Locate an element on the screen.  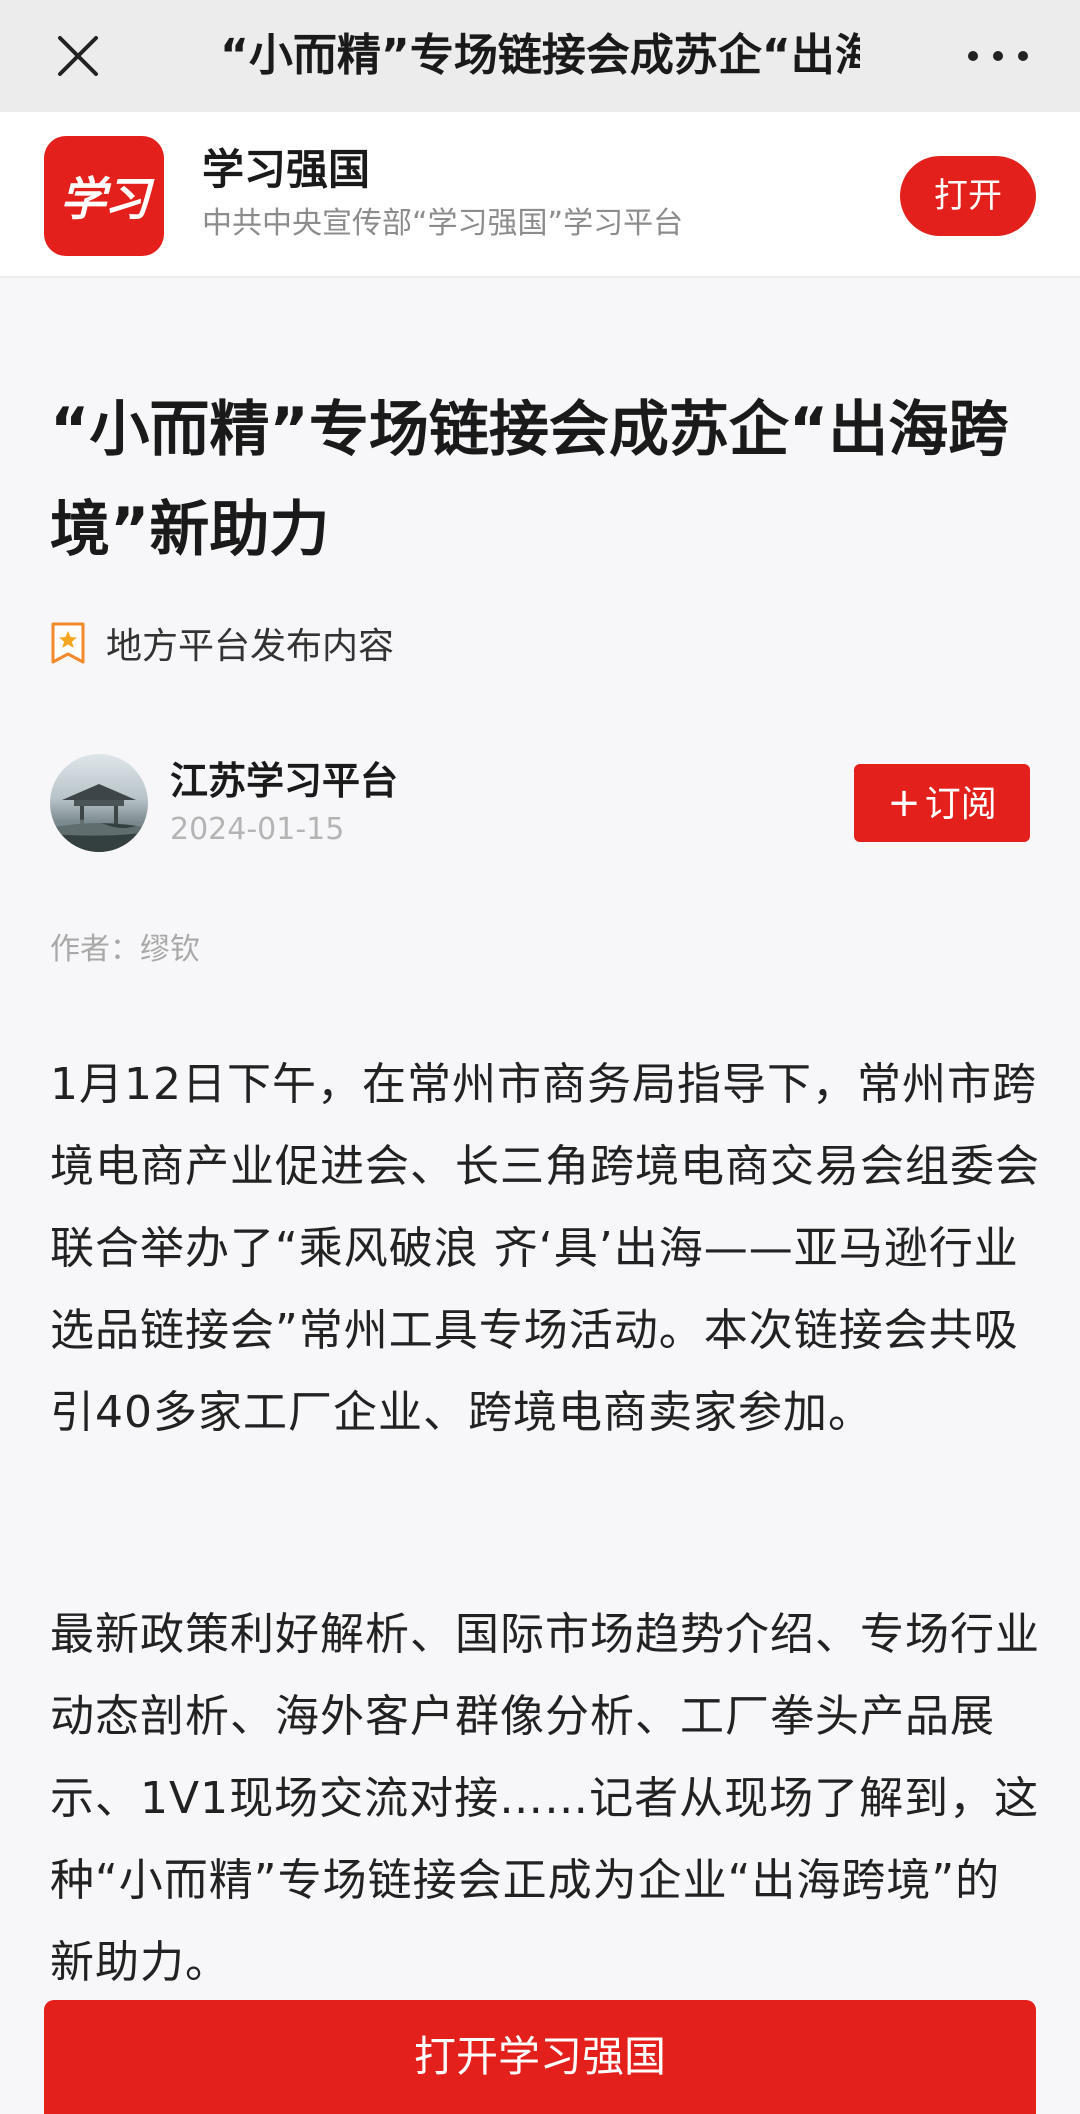
top-nav-bar: “小而精”专场链接会成苏企“出海跨境”新助力 is located at coordinates (540, 56).